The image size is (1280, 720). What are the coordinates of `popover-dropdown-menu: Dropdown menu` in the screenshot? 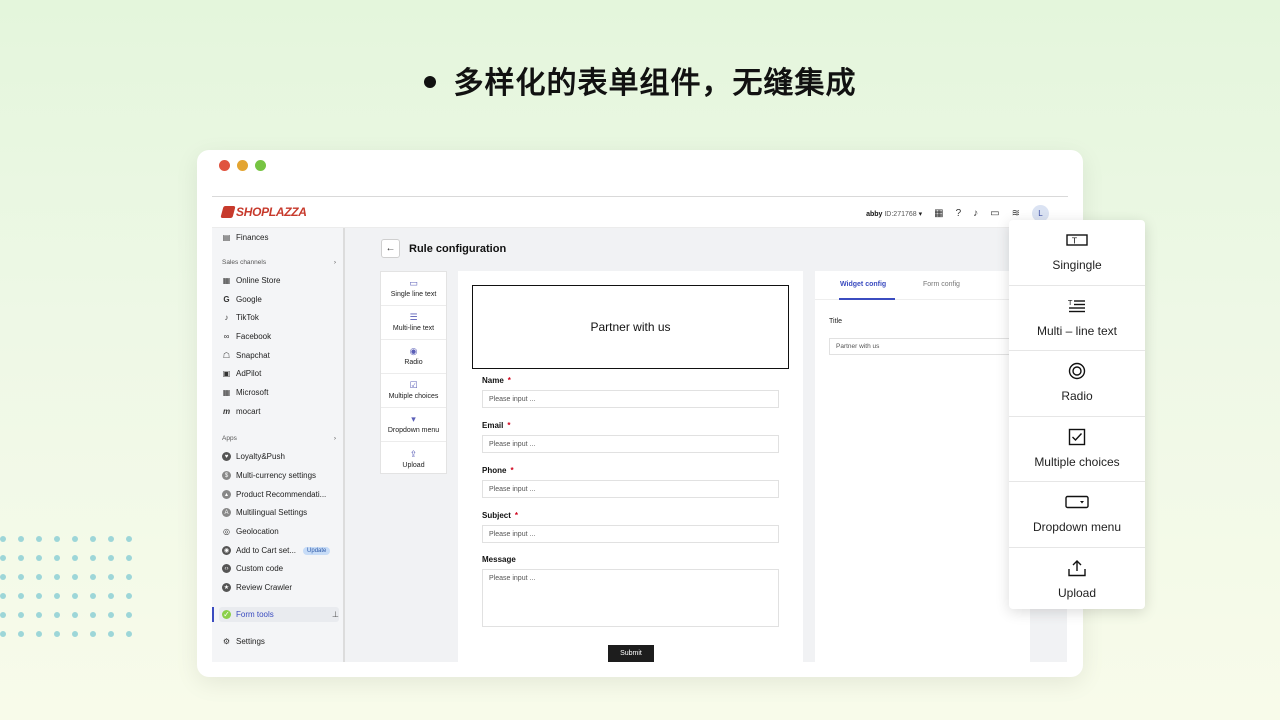 It's located at (1077, 515).